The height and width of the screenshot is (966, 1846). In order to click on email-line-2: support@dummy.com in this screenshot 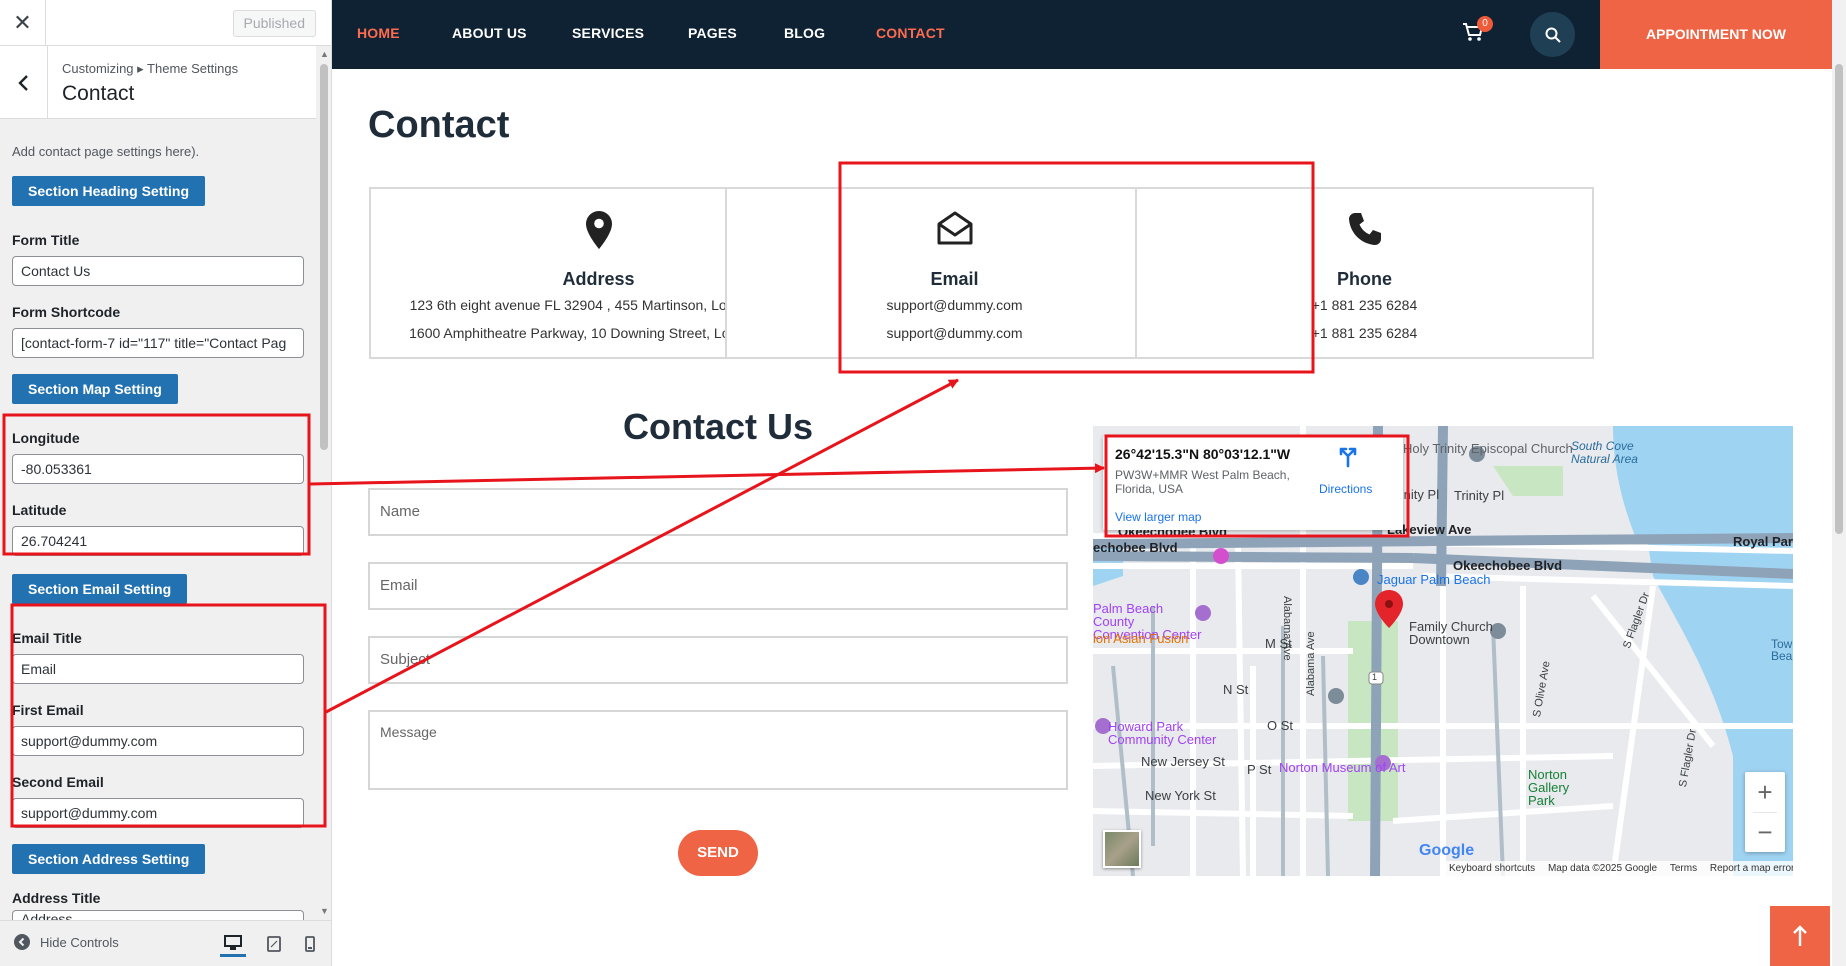, I will do `click(954, 333)`.